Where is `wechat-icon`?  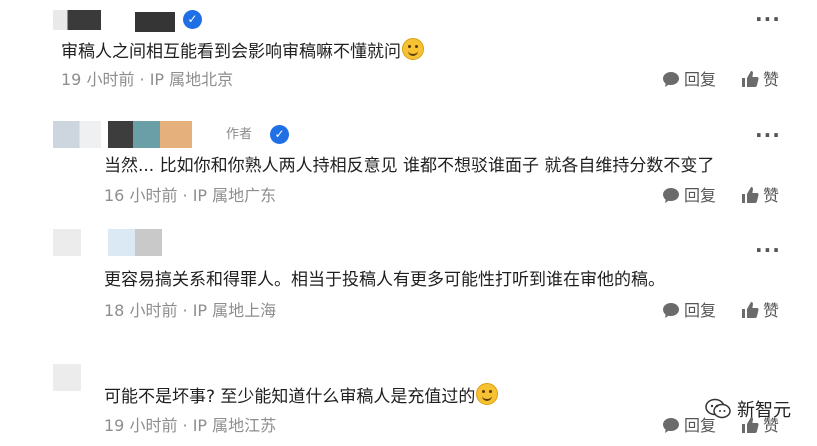
wechat-icon is located at coordinates (718, 408).